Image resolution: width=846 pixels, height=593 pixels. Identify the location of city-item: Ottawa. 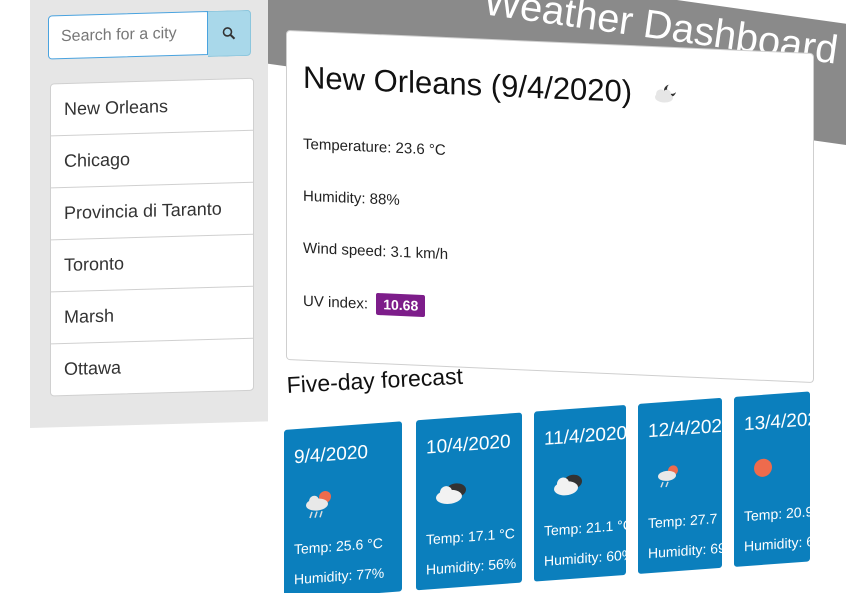
(152, 367).